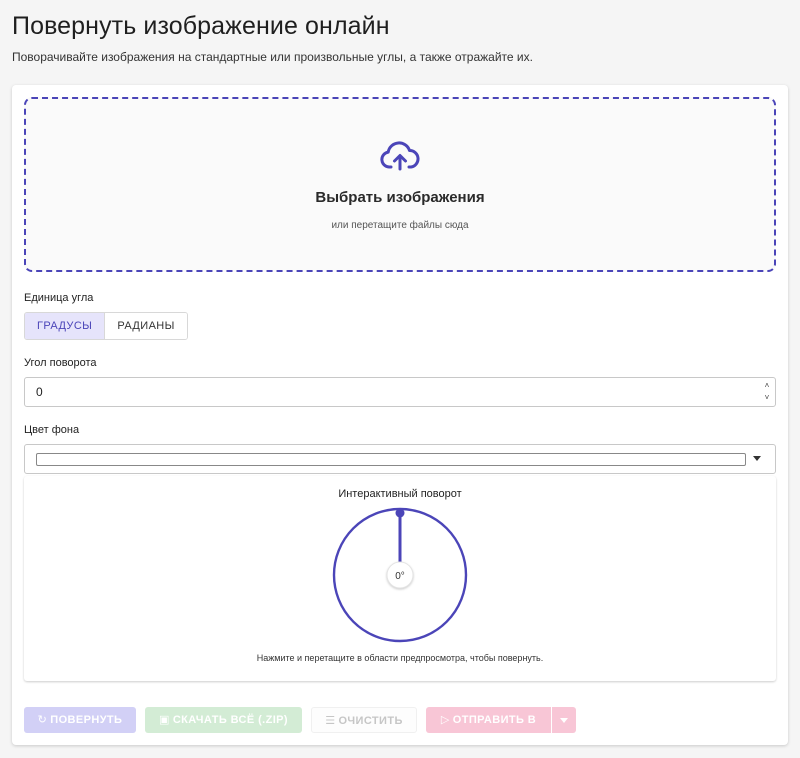 Image resolution: width=800 pixels, height=758 pixels. I want to click on clear-button: ☰ ОЧИСТИТЬ, so click(364, 720).